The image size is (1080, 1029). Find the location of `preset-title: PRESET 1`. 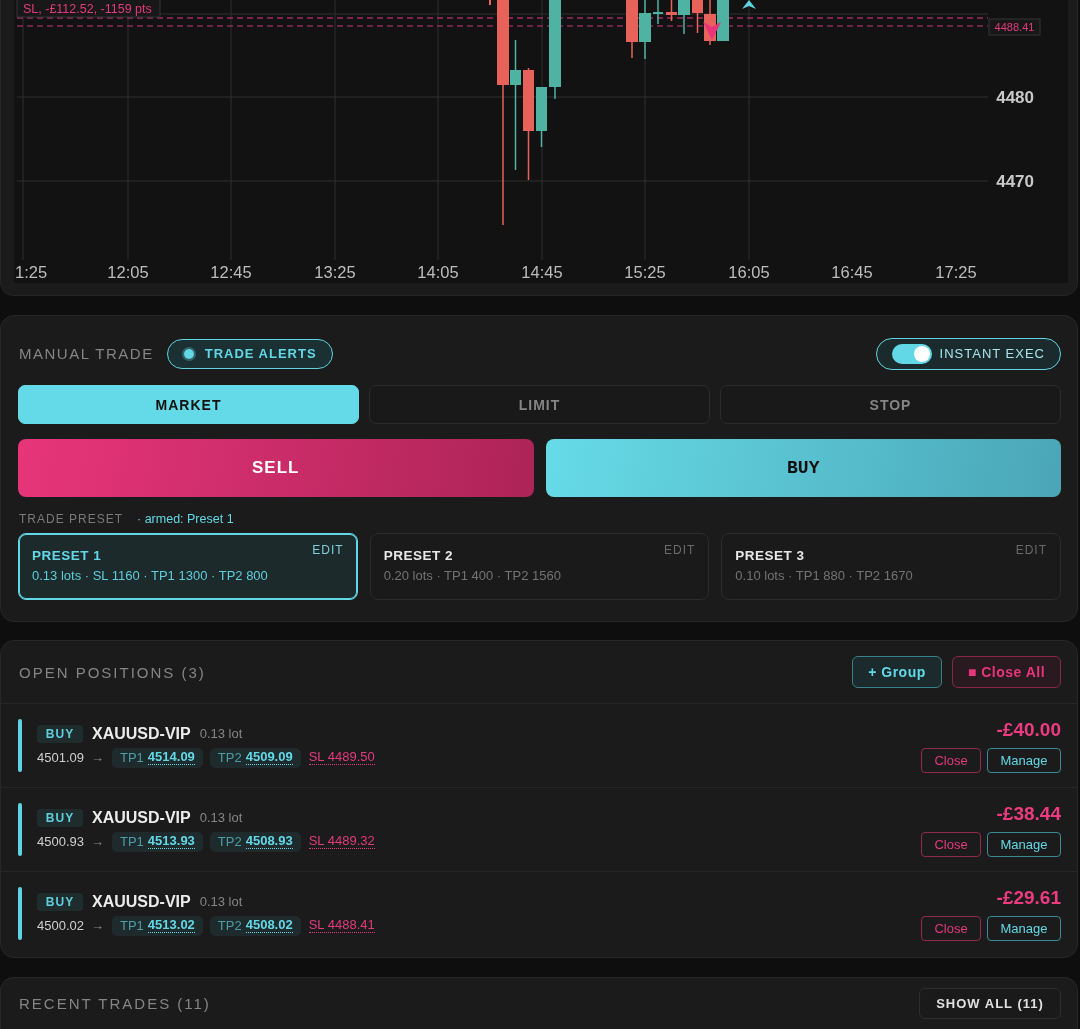

preset-title: PRESET 1 is located at coordinates (67, 556).